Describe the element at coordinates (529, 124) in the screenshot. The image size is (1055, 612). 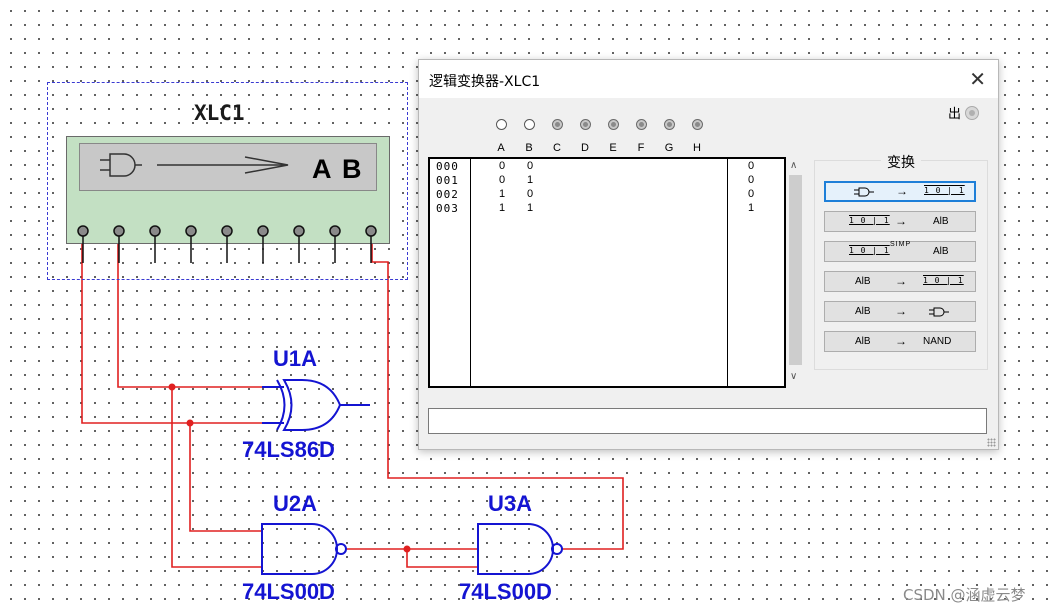
I see `input-b-radio` at that location.